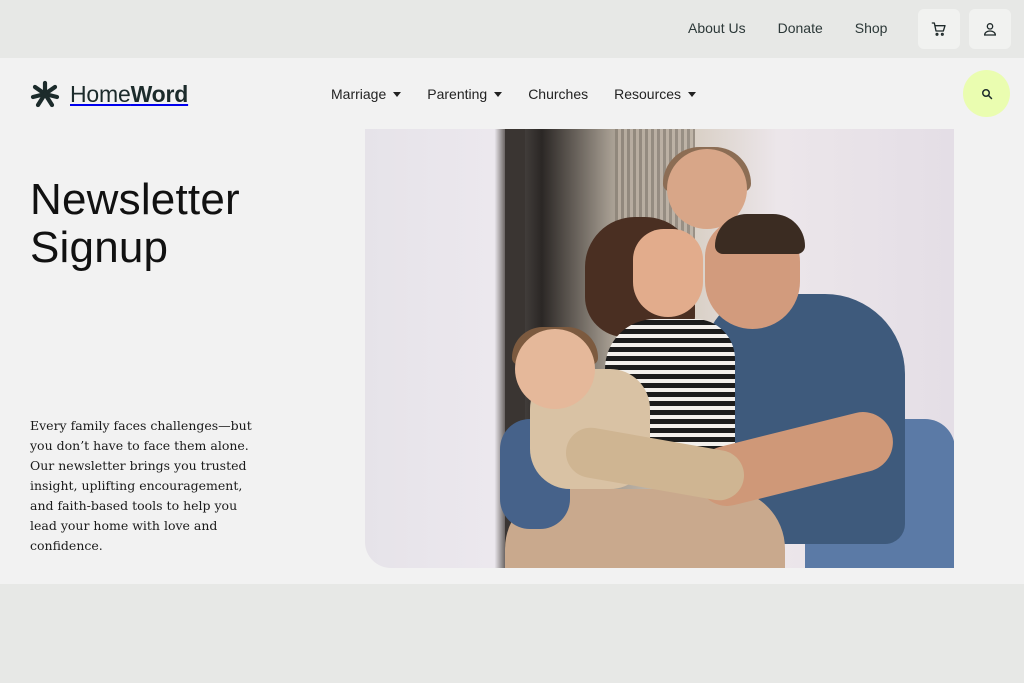 This screenshot has height=683, width=1024. What do you see at coordinates (717, 28) in the screenshot?
I see `about-us-link: About Us` at bounding box center [717, 28].